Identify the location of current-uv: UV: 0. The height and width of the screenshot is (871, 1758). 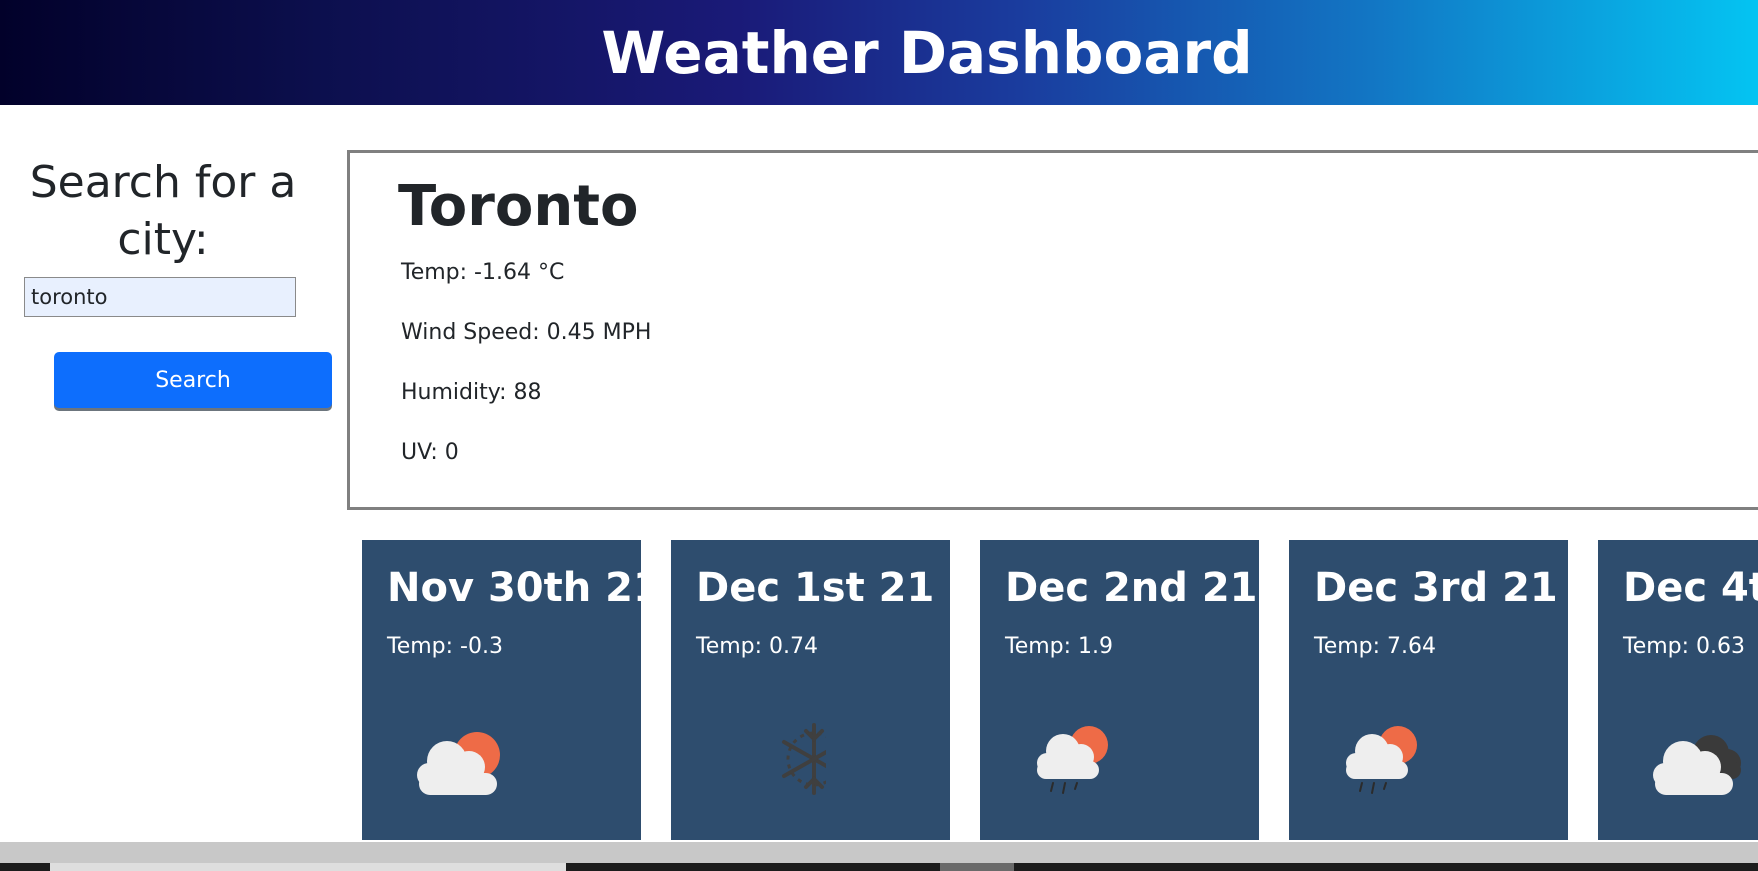
(430, 452).